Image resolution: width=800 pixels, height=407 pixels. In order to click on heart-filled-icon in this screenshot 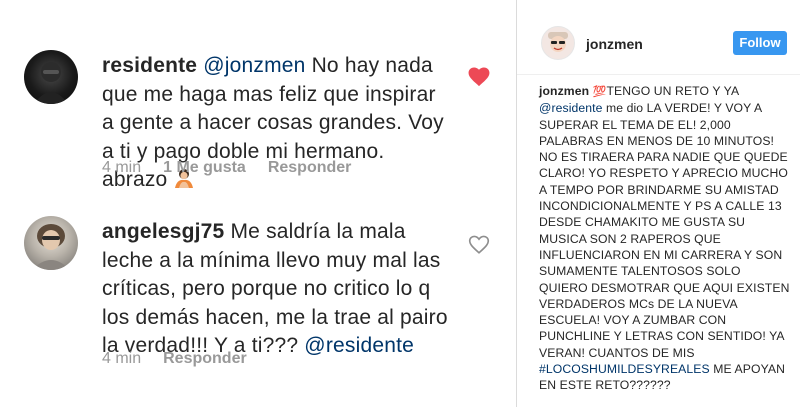, I will do `click(479, 77)`.